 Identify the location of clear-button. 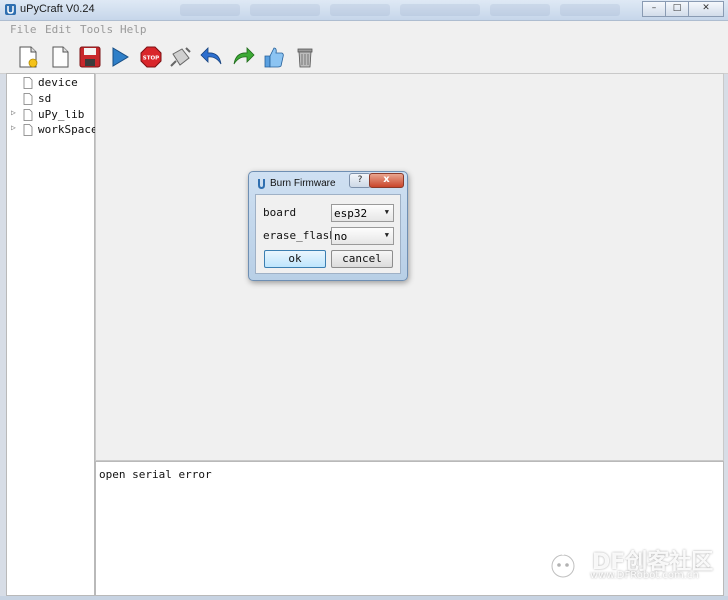
(305, 57).